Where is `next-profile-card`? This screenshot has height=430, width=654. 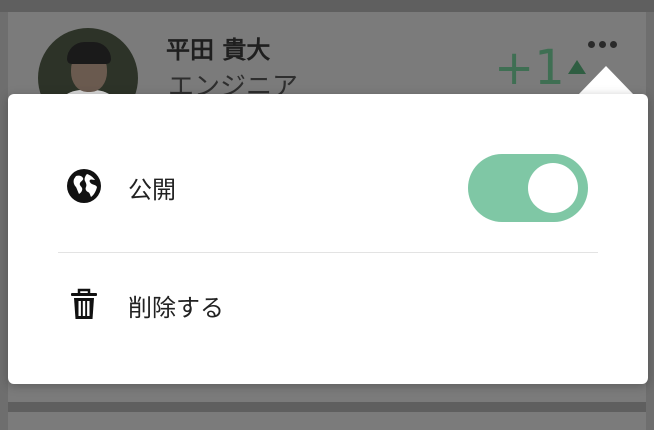
next-profile-card is located at coordinates (327, 421).